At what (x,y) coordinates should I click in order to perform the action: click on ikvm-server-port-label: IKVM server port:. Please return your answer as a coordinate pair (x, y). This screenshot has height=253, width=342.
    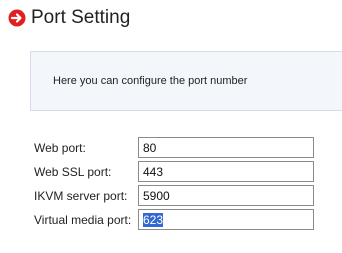
    Looking at the image, I should click on (81, 196).